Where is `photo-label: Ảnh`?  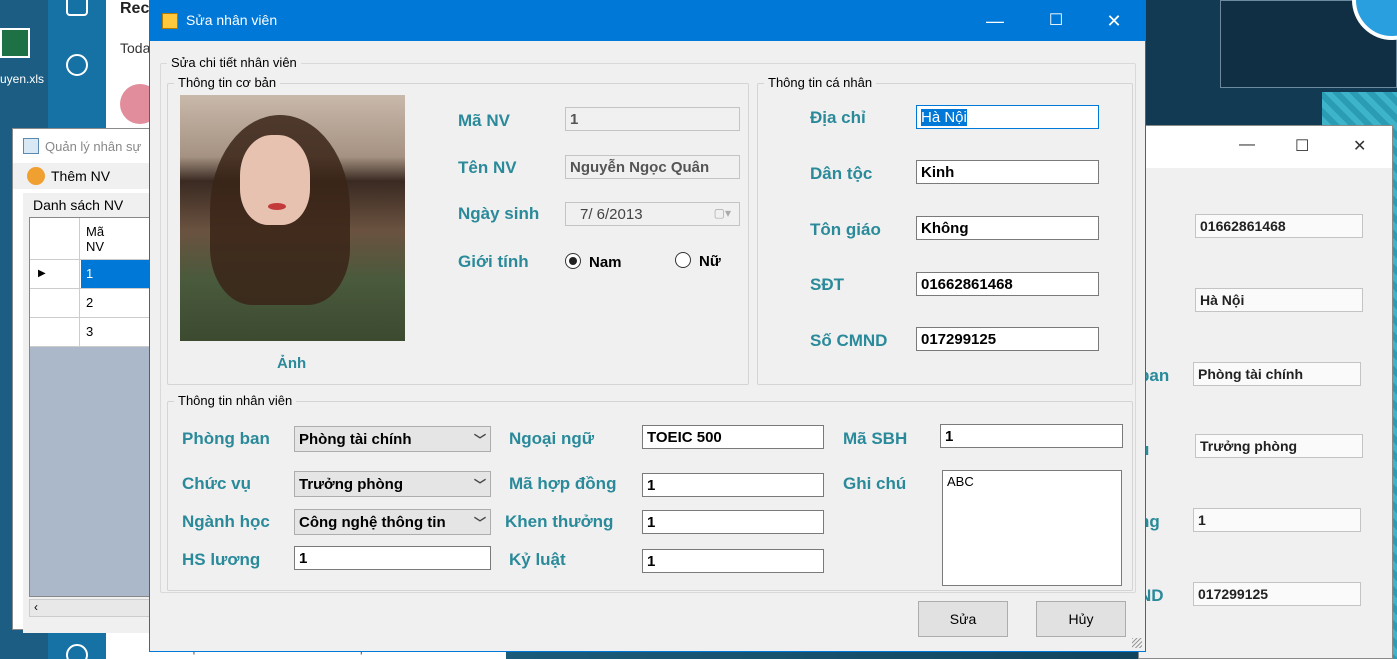
photo-label: Ảnh is located at coordinates (292, 363).